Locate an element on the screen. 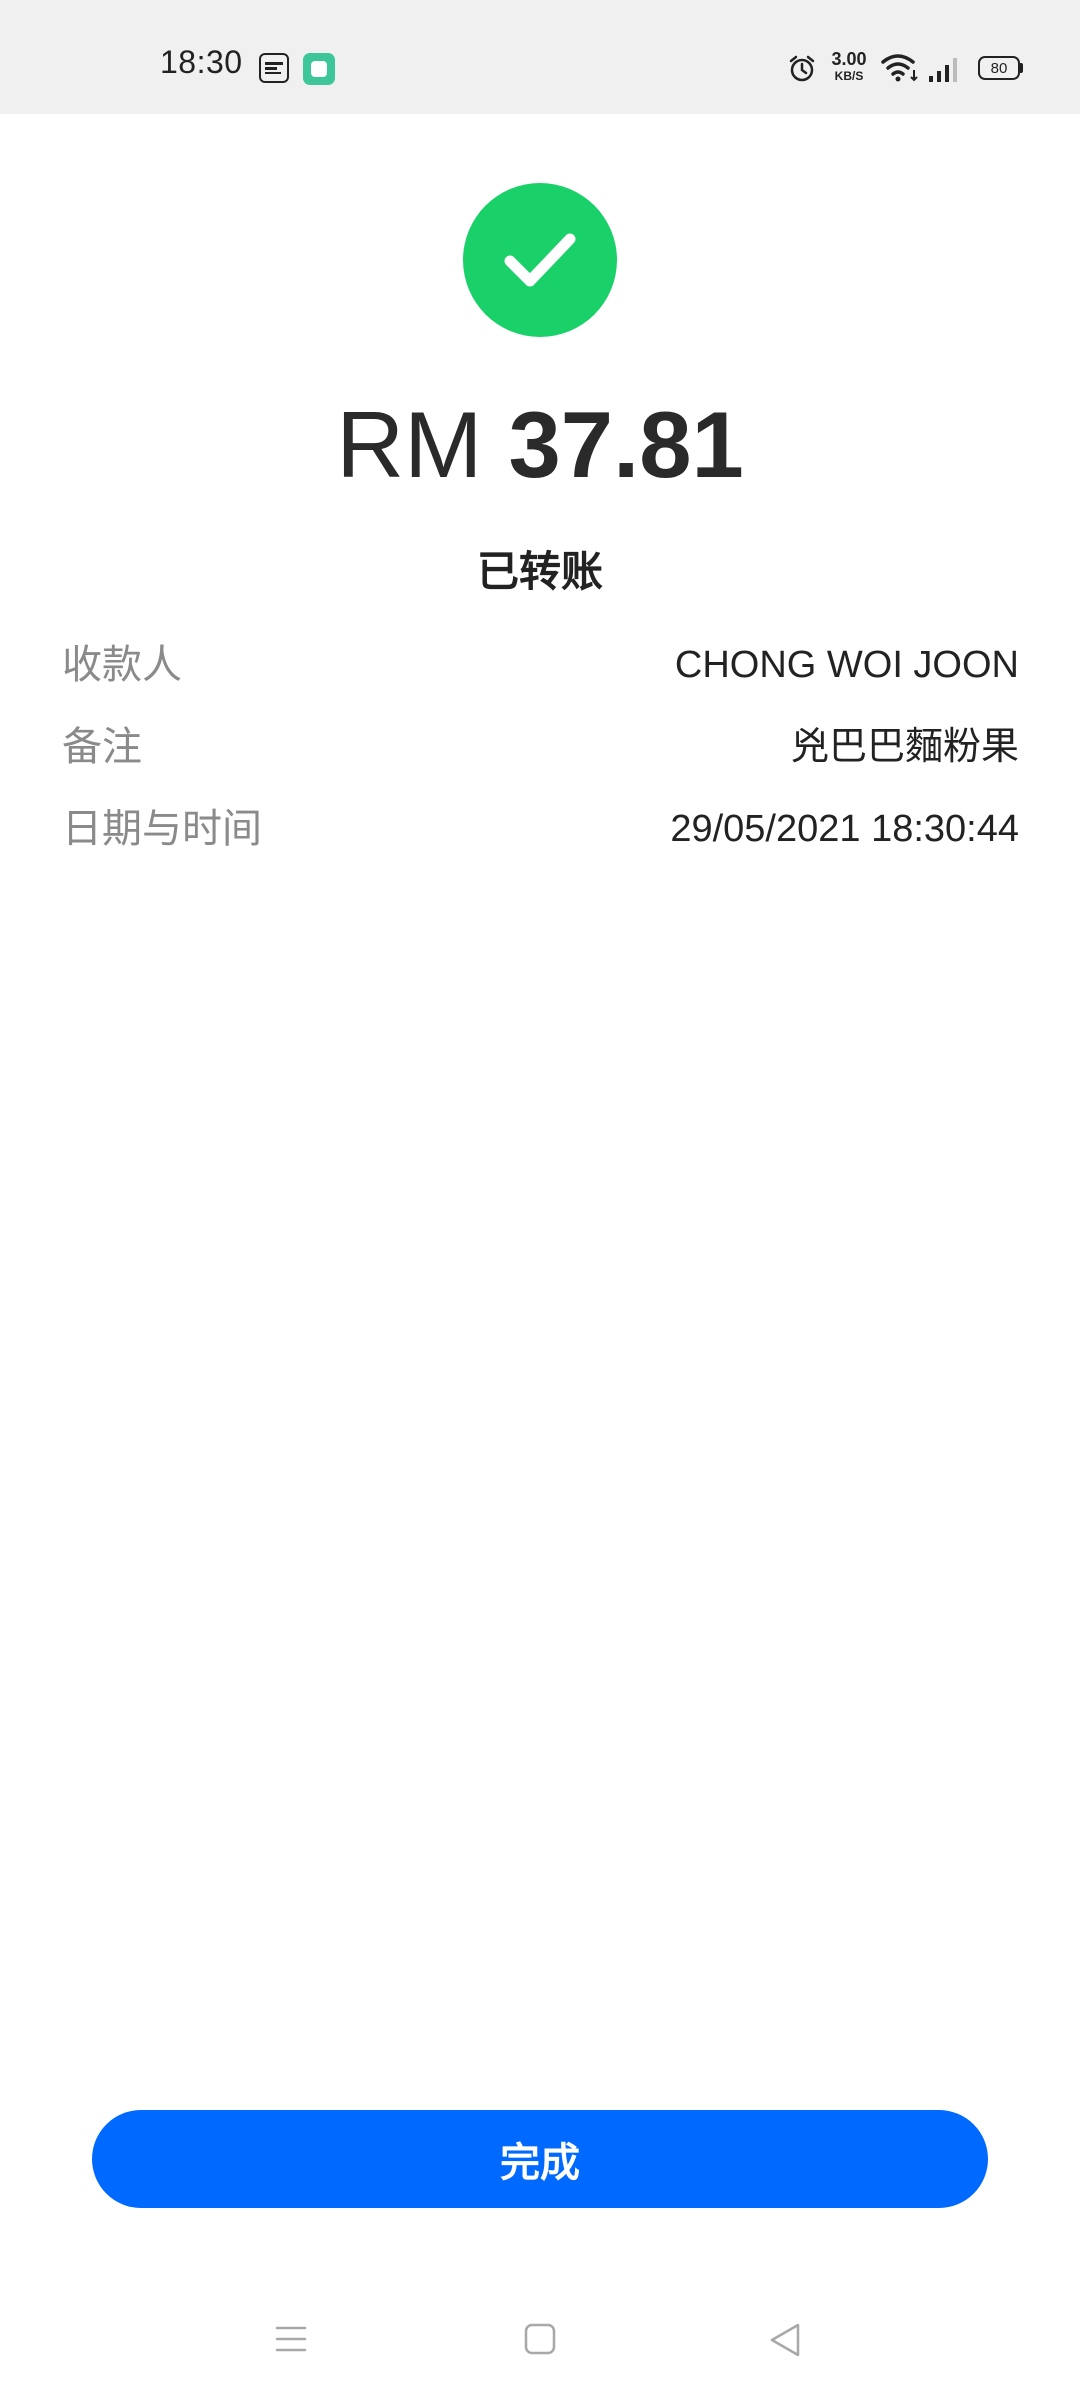 Image resolution: width=1080 pixels, height=2400 pixels. detail-row-datetime: 日期与时间 29/05/2021 18:30:44 is located at coordinates (540, 835).